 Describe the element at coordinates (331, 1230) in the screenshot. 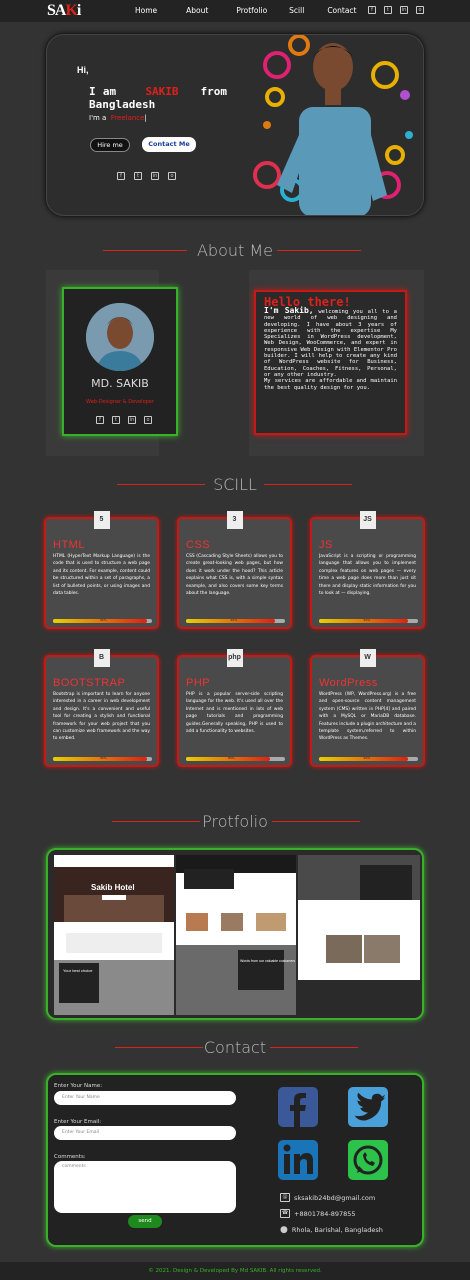

I see `contact-address: ● Rhola, Barishal, Bangladesh` at that location.